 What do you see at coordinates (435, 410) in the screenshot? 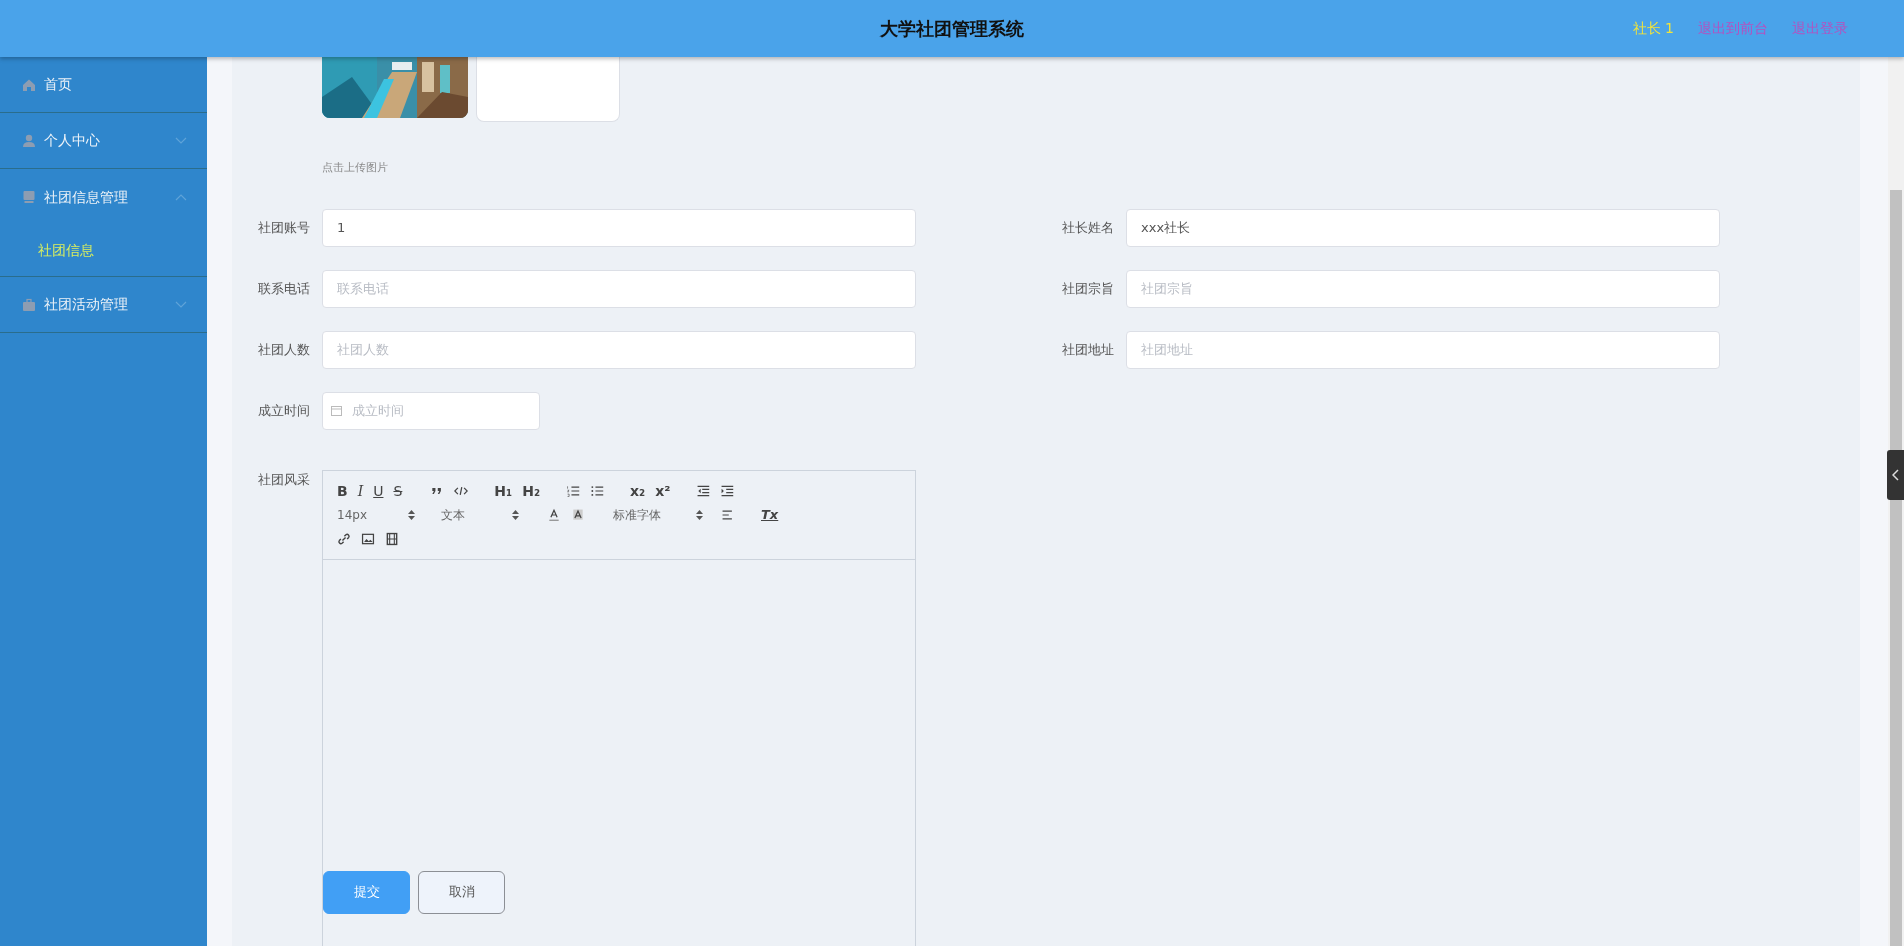
I see `date-field: 成立时间` at bounding box center [435, 410].